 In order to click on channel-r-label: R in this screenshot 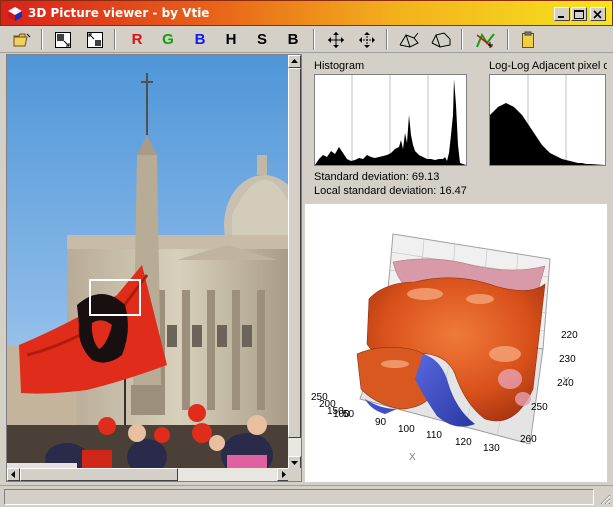, I will do `click(137, 39)`.